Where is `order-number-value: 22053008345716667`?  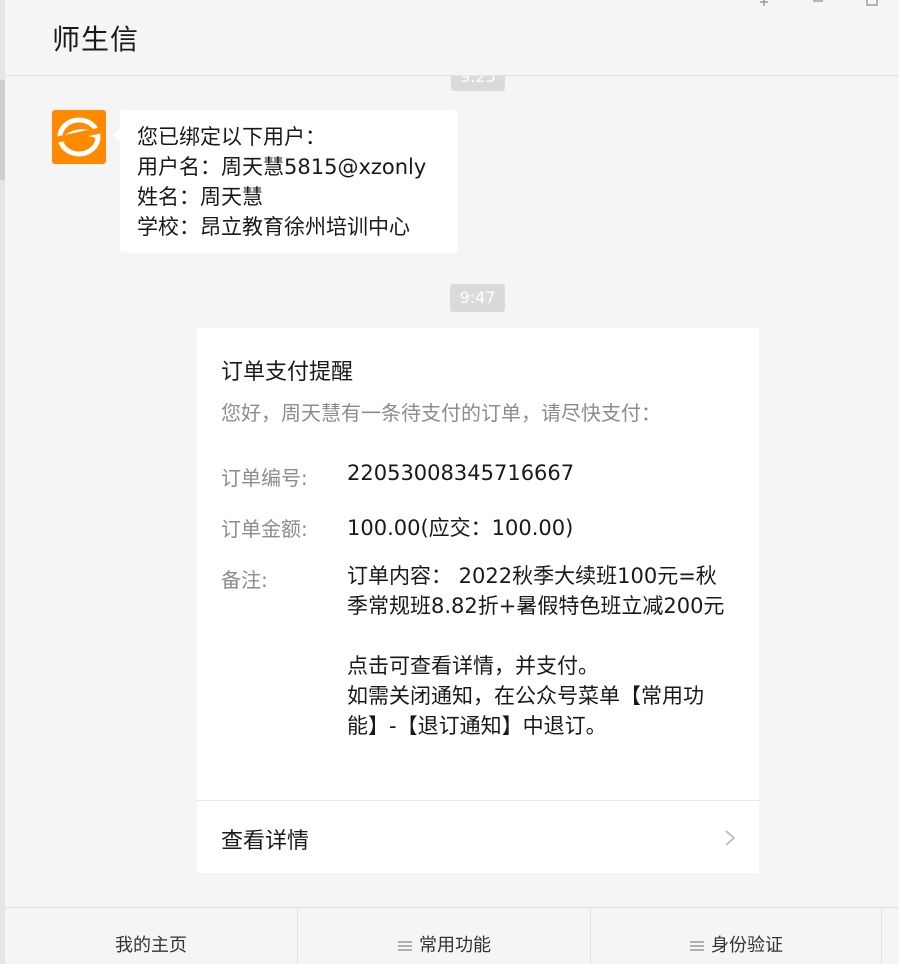
order-number-value: 22053008345716667 is located at coordinates (461, 473).